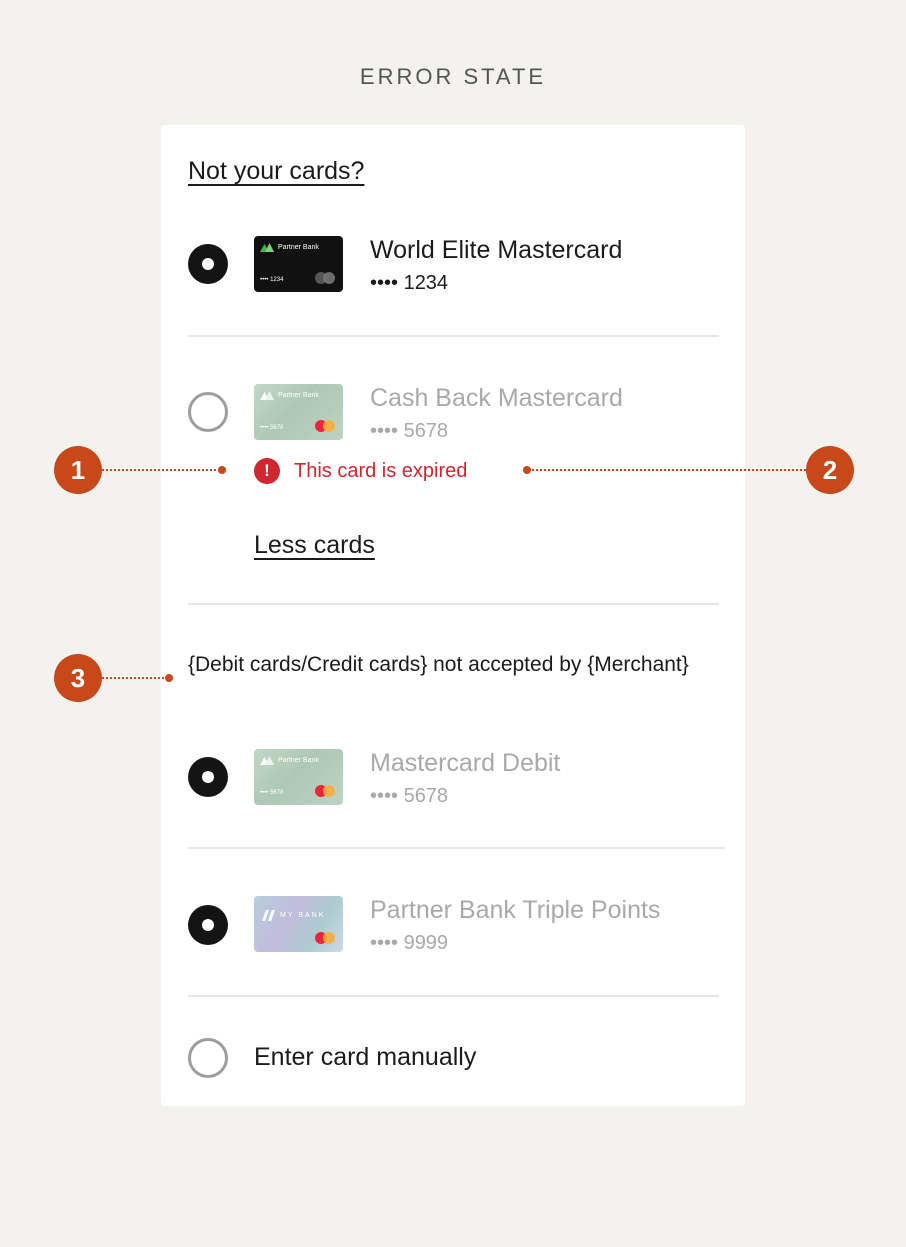 The height and width of the screenshot is (1247, 906). Describe the element at coordinates (314, 545) in the screenshot. I see `less-cards-link: Less cards` at that location.